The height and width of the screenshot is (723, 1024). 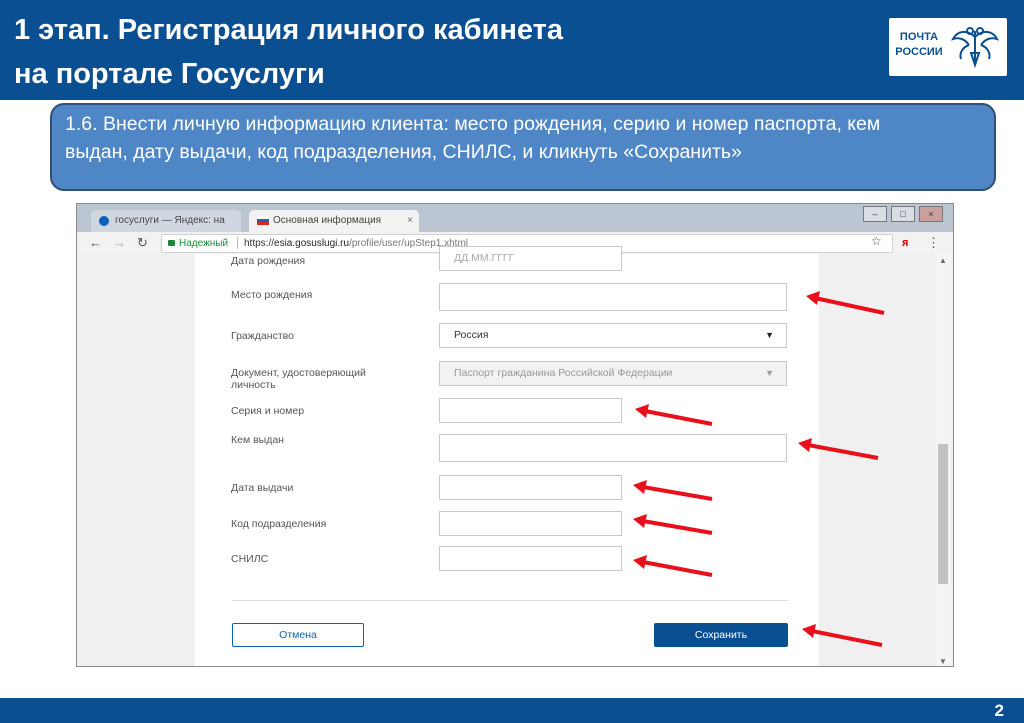 I want to click on logo-text: ПОЧТА РОССИИ, so click(x=919, y=45).